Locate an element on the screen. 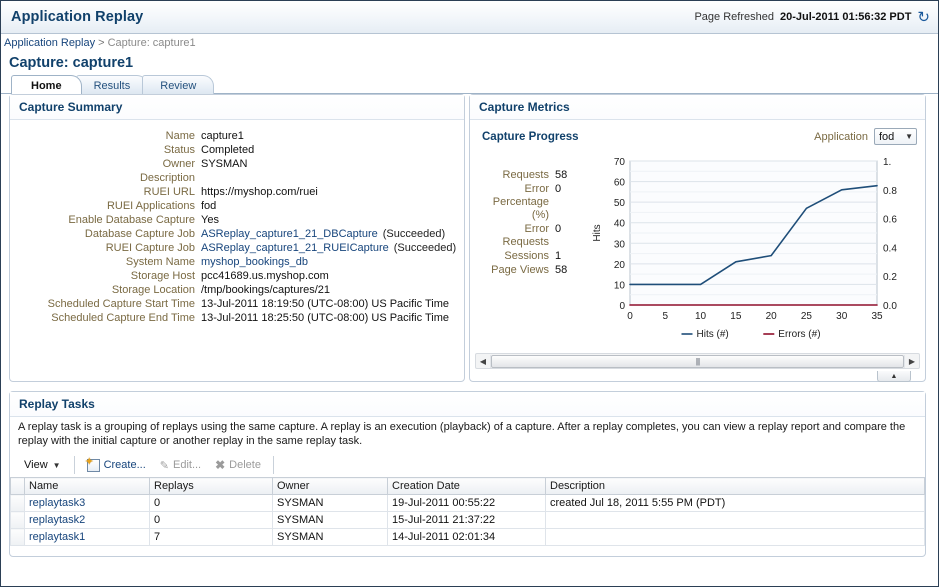 The width and height of the screenshot is (939, 587). system-name-link: myshop_bookings_db is located at coordinates (254, 262).